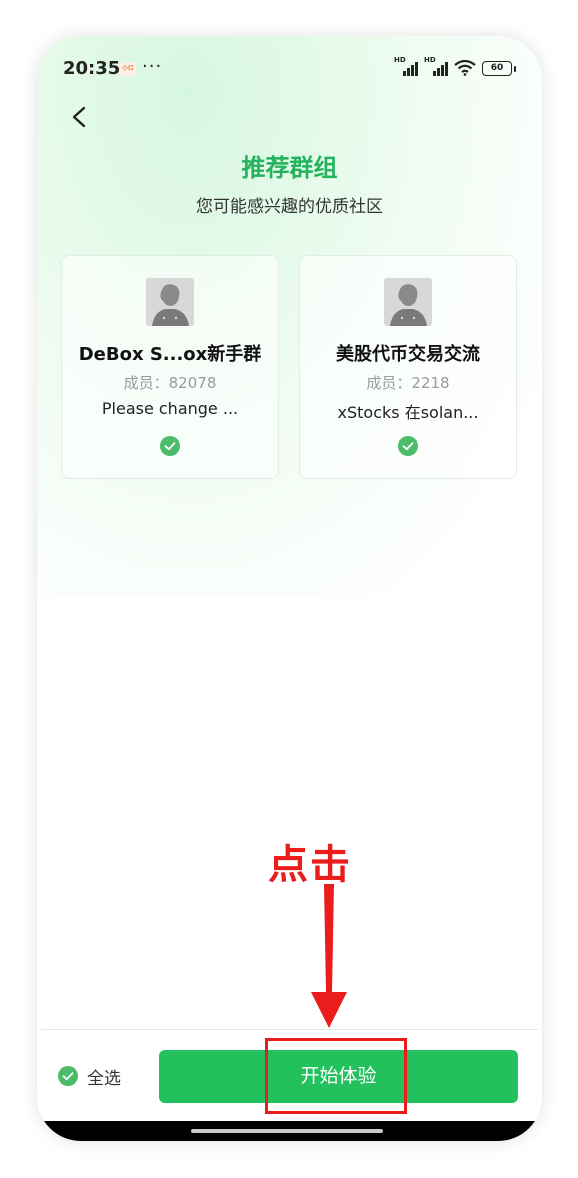  Describe the element at coordinates (408, 354) in the screenshot. I see `group-name: 美股代币交易交流` at that location.